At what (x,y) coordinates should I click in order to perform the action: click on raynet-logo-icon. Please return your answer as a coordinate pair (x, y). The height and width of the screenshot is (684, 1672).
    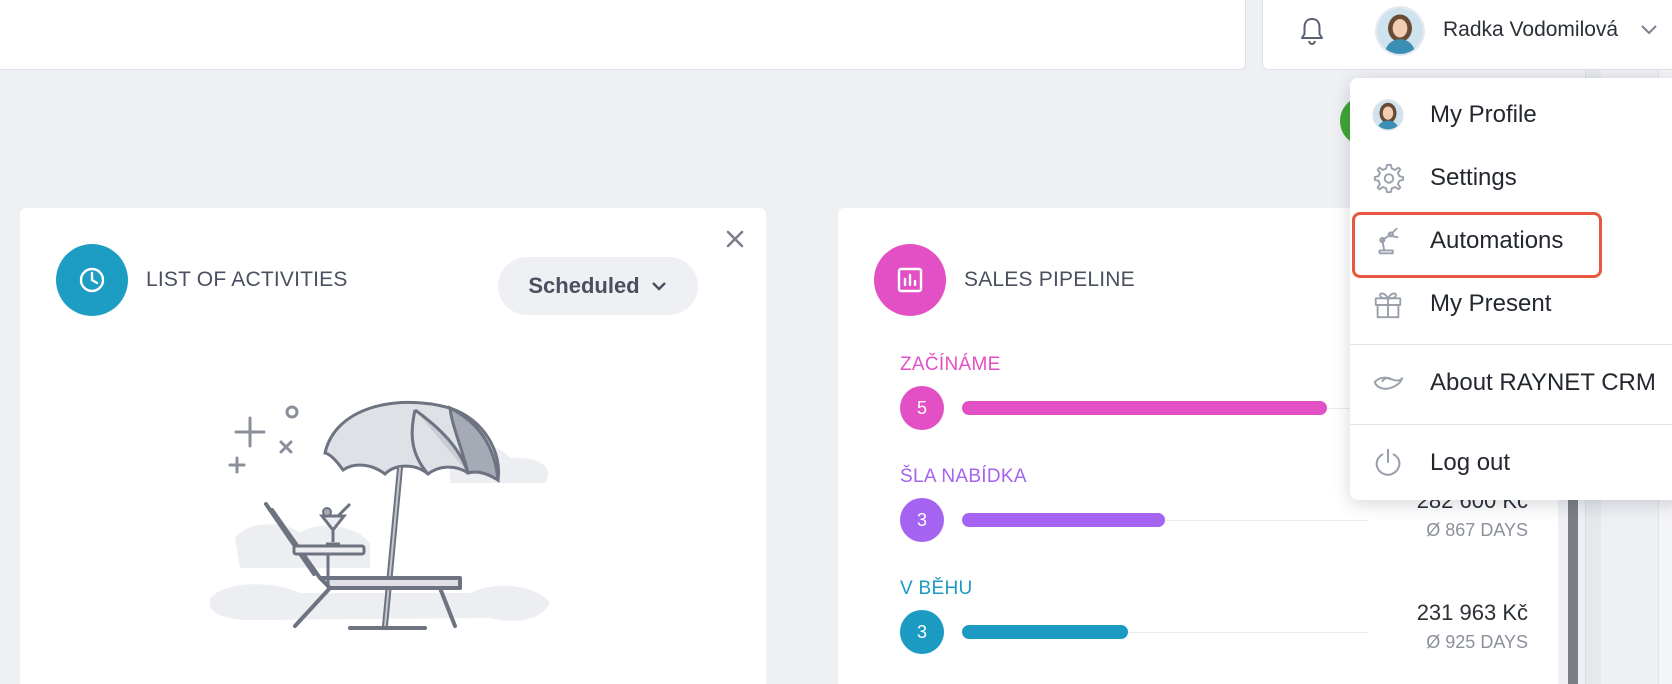
    Looking at the image, I should click on (1388, 383).